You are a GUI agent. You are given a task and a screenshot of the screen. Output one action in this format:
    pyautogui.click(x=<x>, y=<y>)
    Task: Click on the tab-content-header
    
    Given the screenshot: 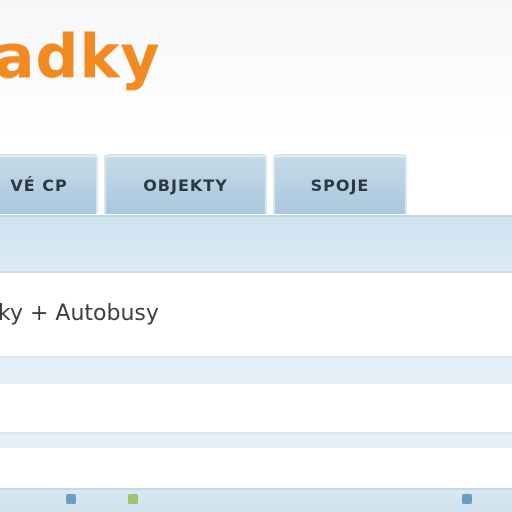 What is the action you would take?
    pyautogui.click(x=256, y=243)
    